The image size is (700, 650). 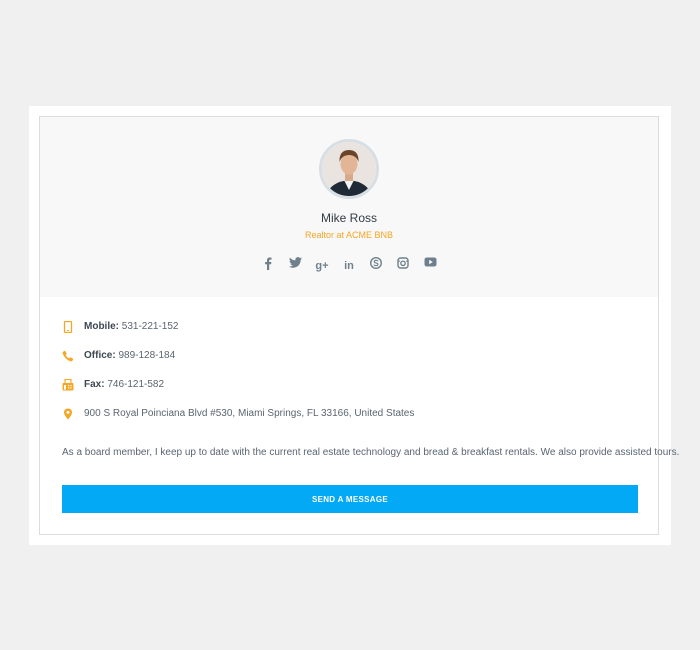 I want to click on office-value: 989-128-184, so click(x=147, y=355).